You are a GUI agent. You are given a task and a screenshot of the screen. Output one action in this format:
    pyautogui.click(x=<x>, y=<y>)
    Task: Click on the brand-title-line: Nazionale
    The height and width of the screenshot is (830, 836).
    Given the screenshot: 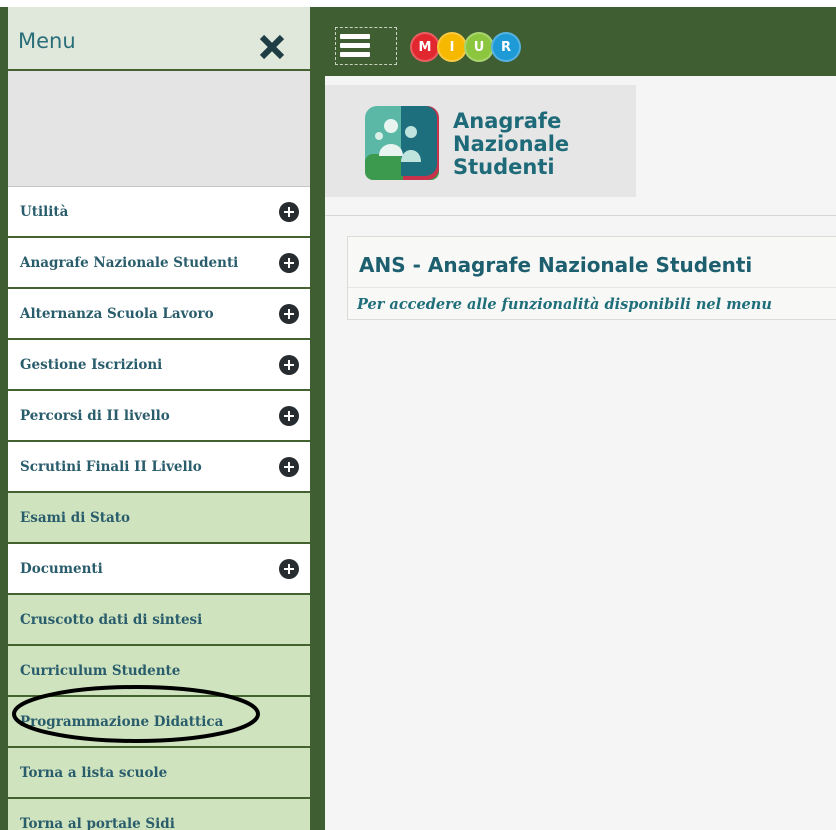 What is the action you would take?
    pyautogui.click(x=511, y=144)
    